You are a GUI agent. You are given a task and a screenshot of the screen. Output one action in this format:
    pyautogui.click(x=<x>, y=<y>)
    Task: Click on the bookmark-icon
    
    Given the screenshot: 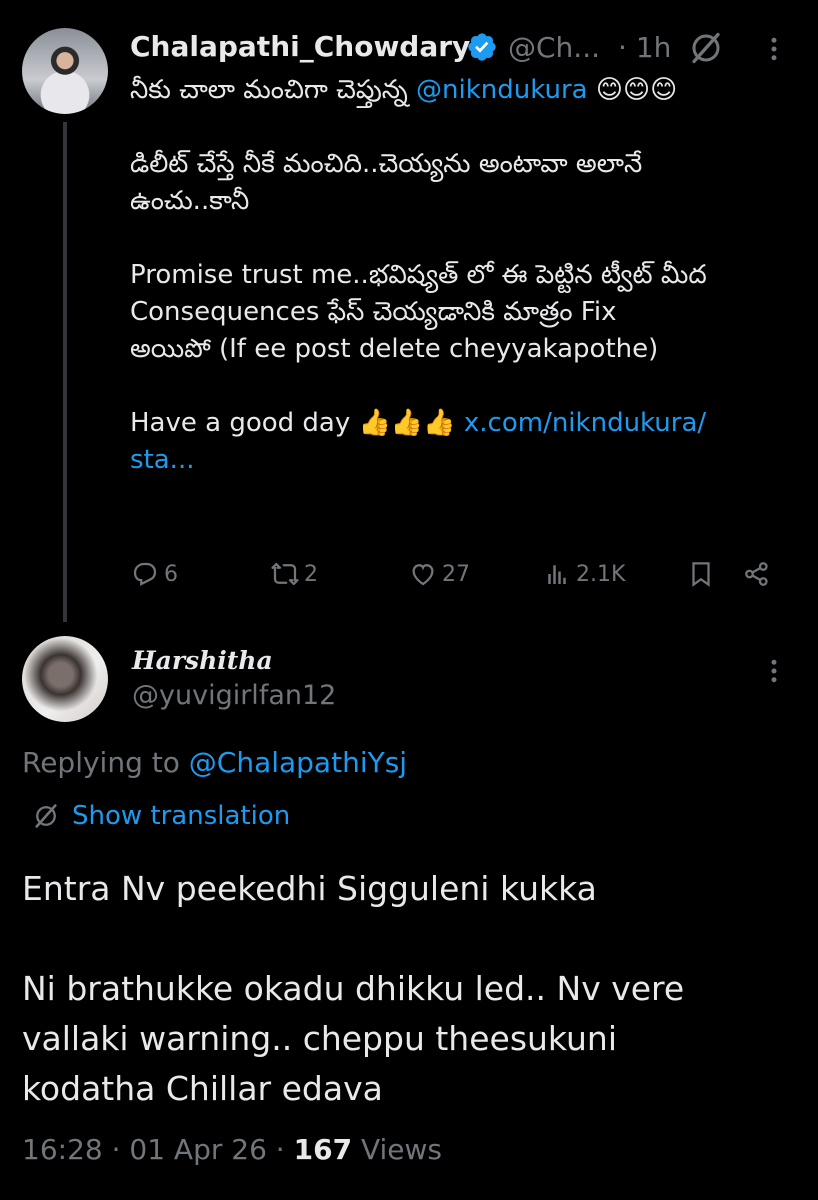 What is the action you would take?
    pyautogui.click(x=701, y=574)
    